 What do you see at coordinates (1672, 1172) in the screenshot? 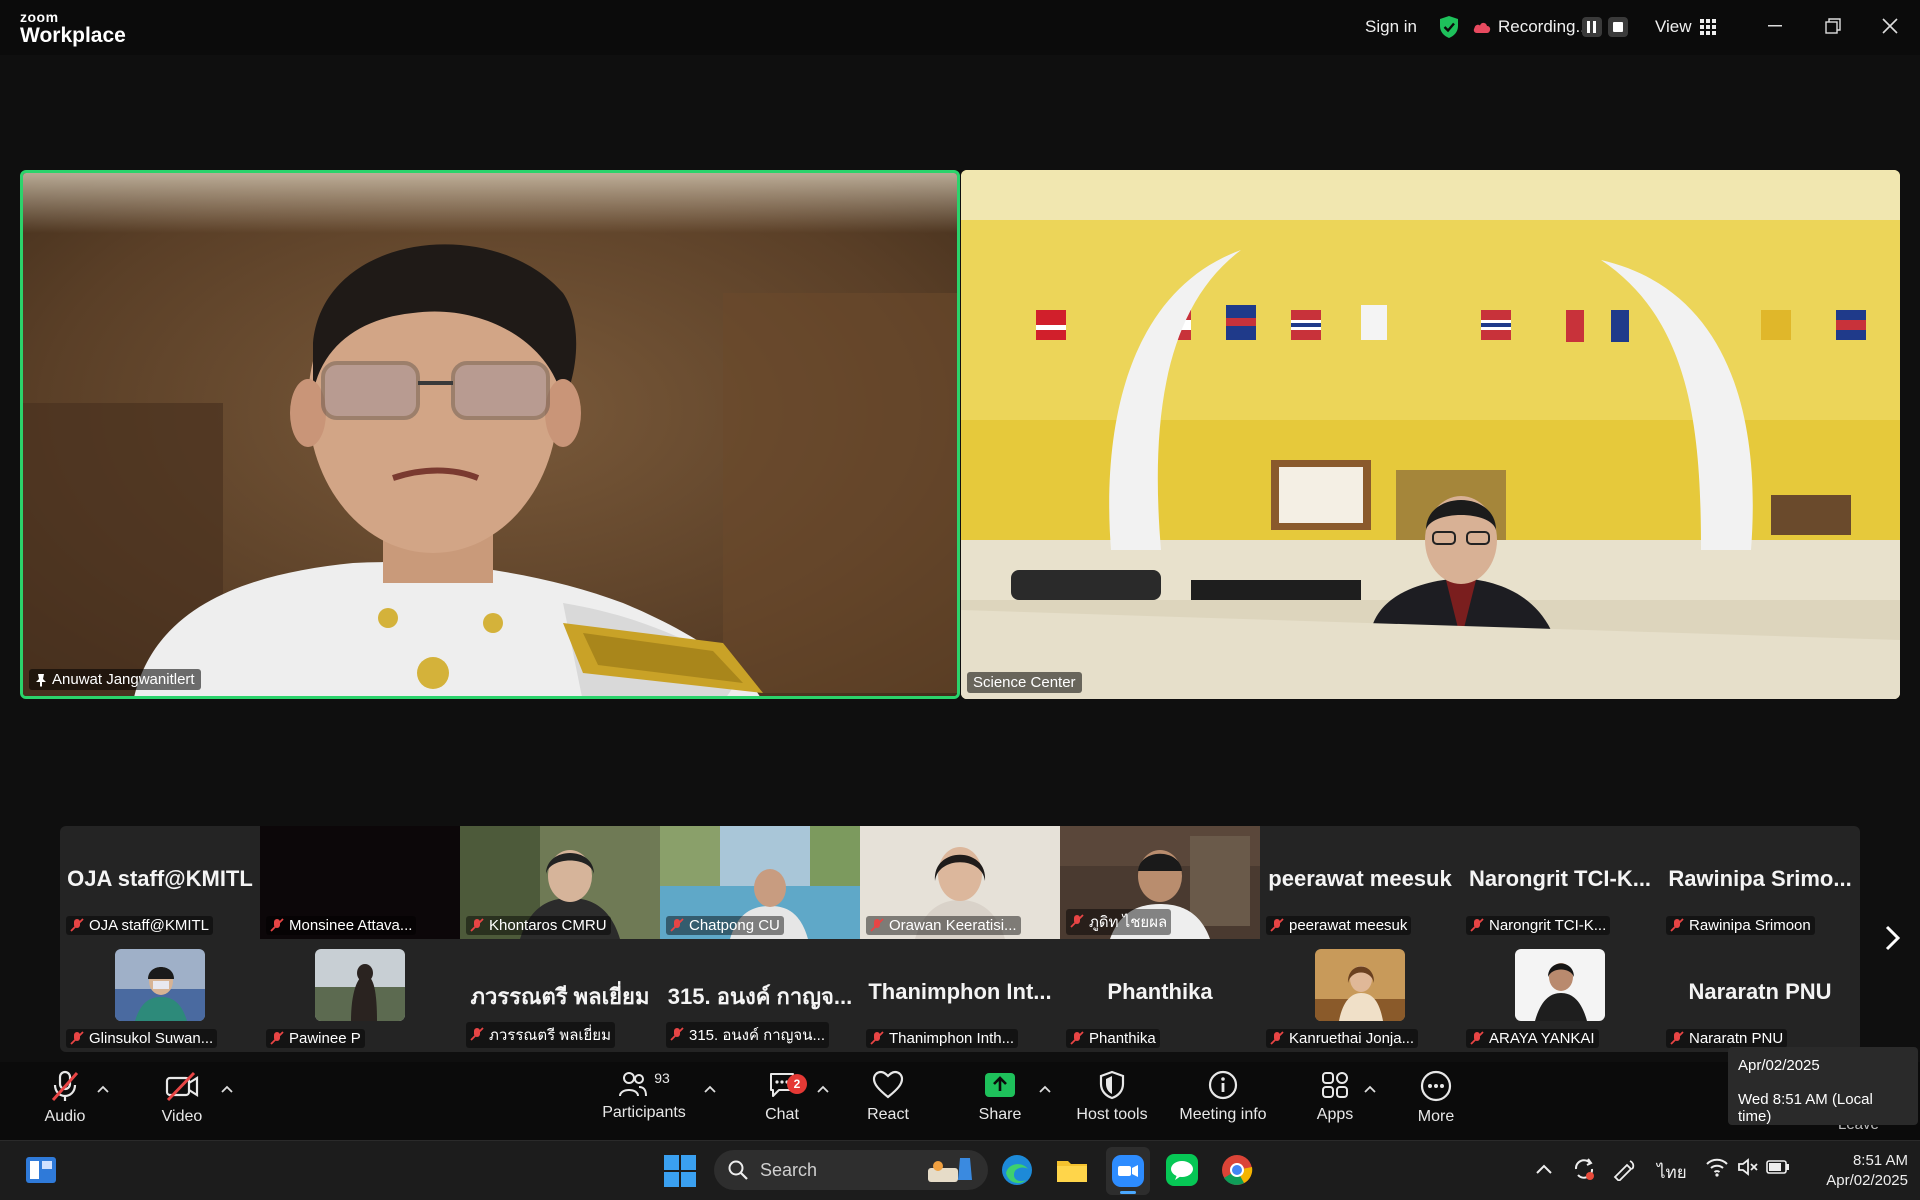
I see `language-indicator: ไทย` at bounding box center [1672, 1172].